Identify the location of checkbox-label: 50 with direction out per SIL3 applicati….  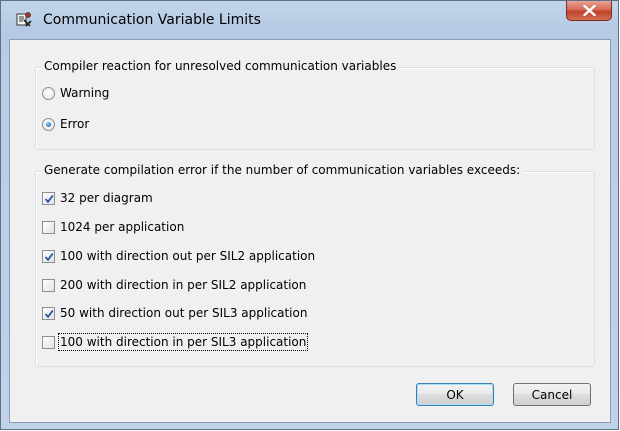
(184, 313).